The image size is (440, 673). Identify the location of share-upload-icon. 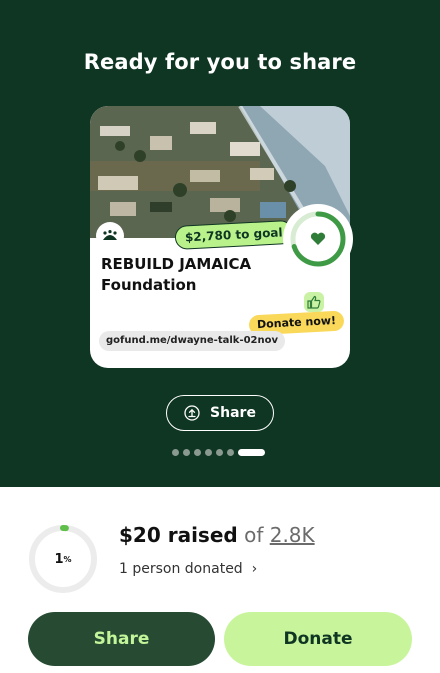
(192, 413).